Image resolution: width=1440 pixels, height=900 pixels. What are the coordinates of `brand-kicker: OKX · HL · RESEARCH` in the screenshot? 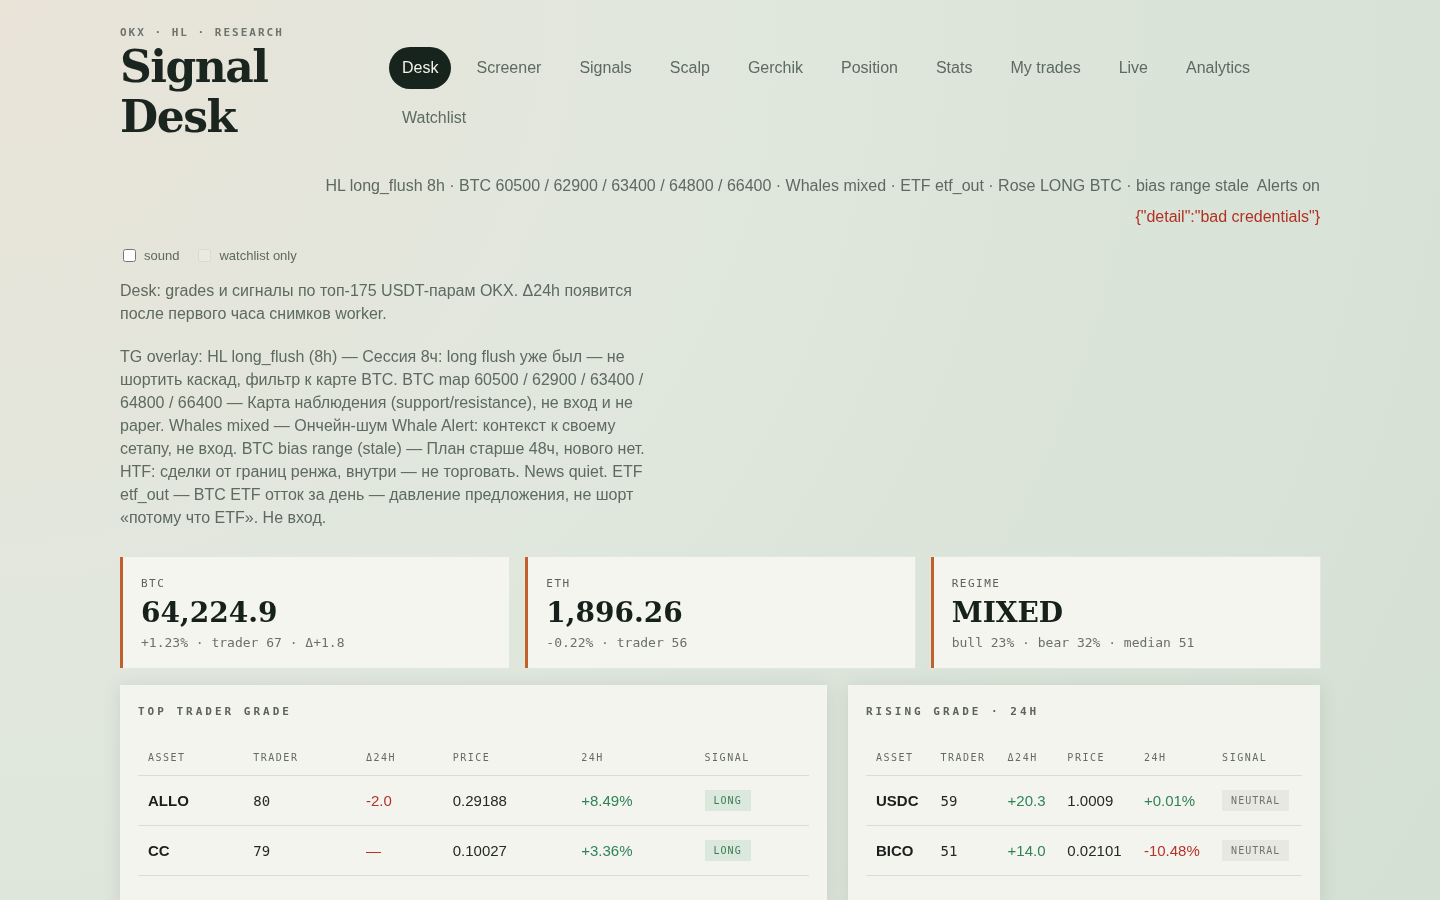 It's located at (202, 32).